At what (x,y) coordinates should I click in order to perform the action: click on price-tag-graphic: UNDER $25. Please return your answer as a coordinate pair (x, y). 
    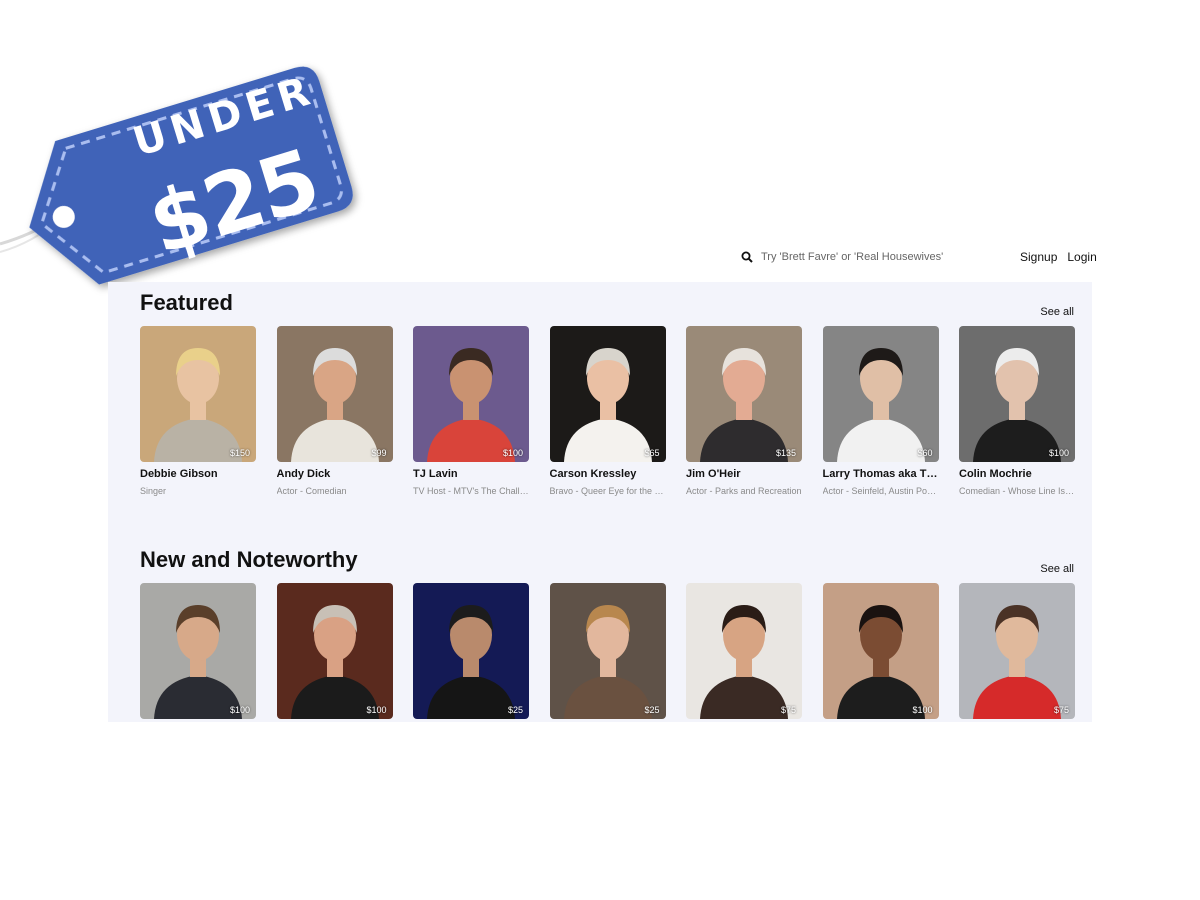
    Looking at the image, I should click on (190, 165).